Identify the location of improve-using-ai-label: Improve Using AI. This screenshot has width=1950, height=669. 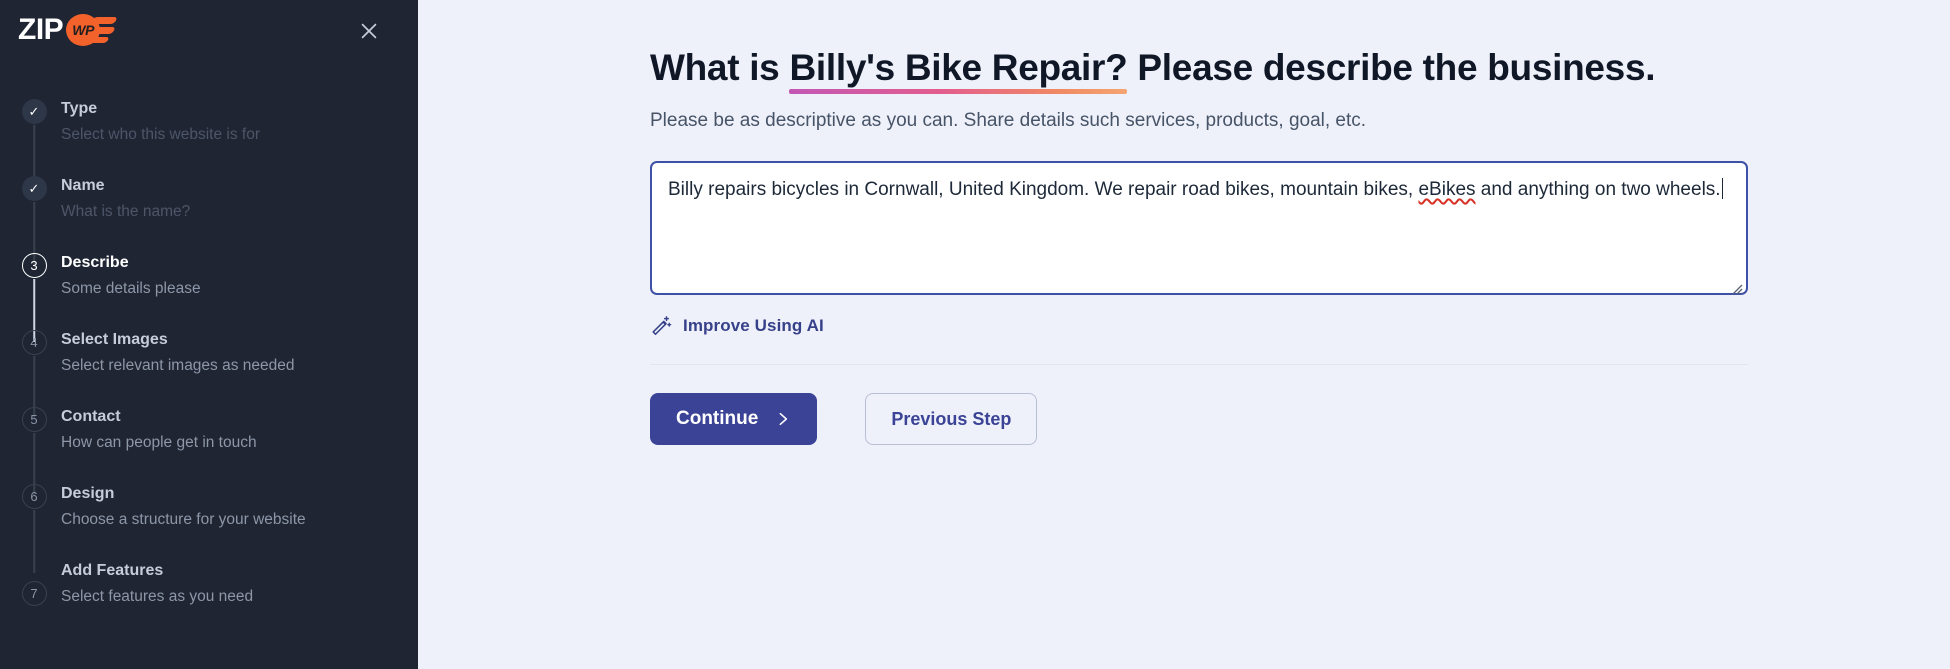
(753, 325).